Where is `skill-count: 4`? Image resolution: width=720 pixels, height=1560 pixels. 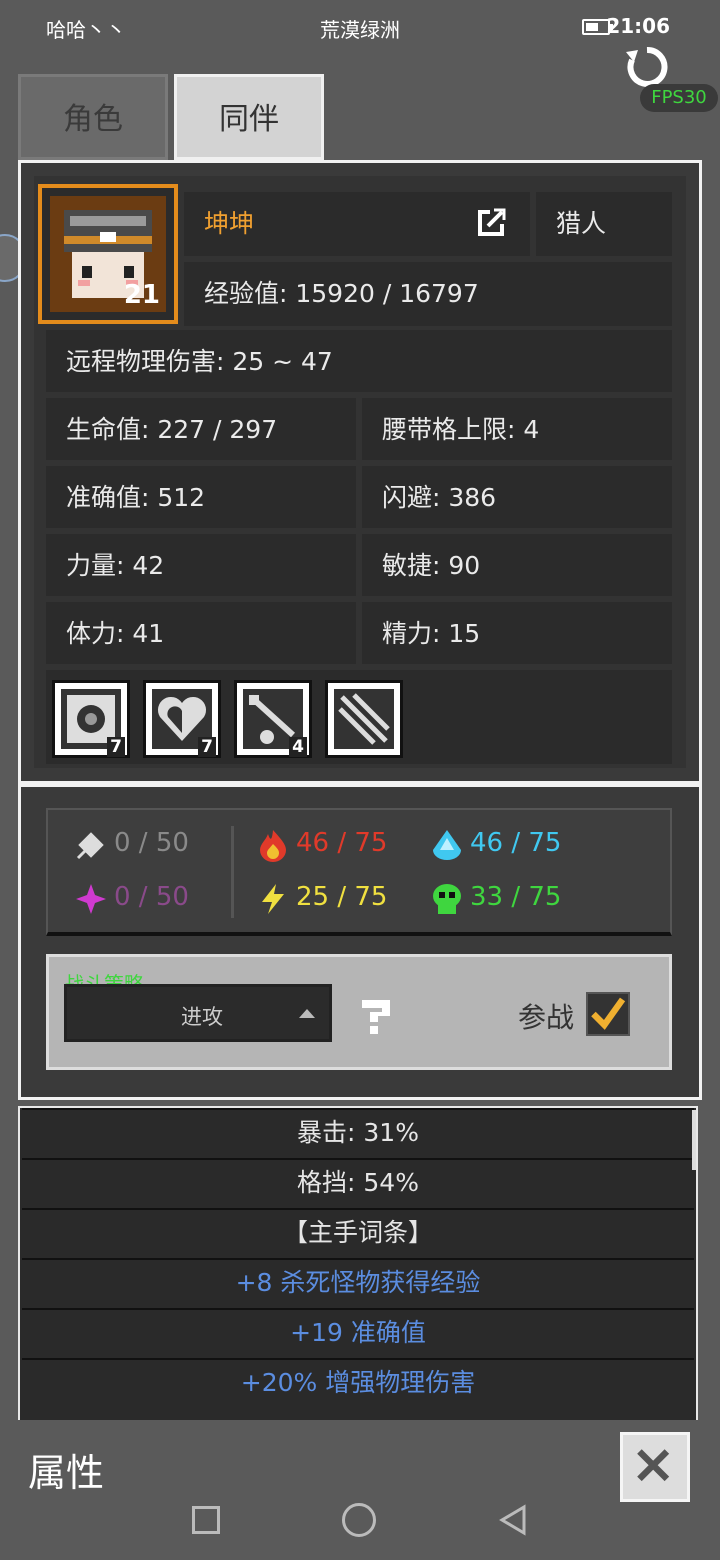 skill-count: 4 is located at coordinates (298, 747).